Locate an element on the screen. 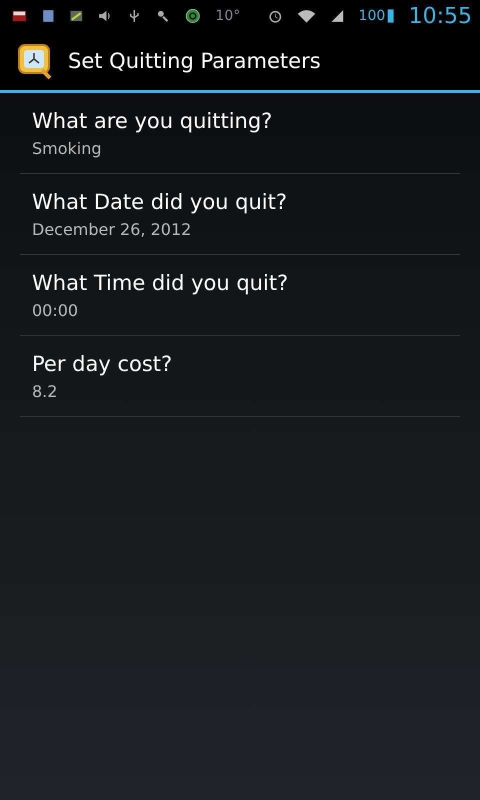  preference-summary: 00:00 is located at coordinates (56, 310).